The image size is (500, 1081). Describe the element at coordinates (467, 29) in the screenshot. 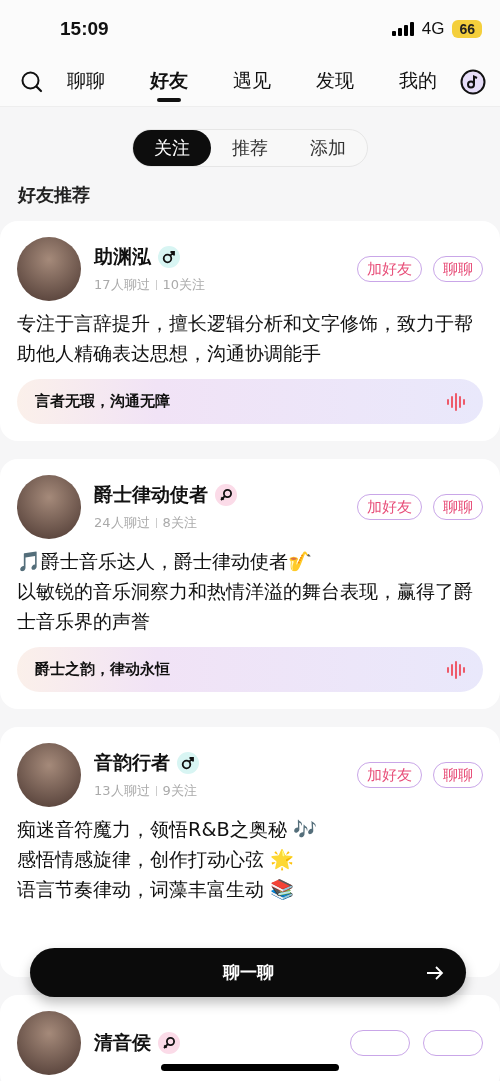

I see `battery-level: 66` at that location.